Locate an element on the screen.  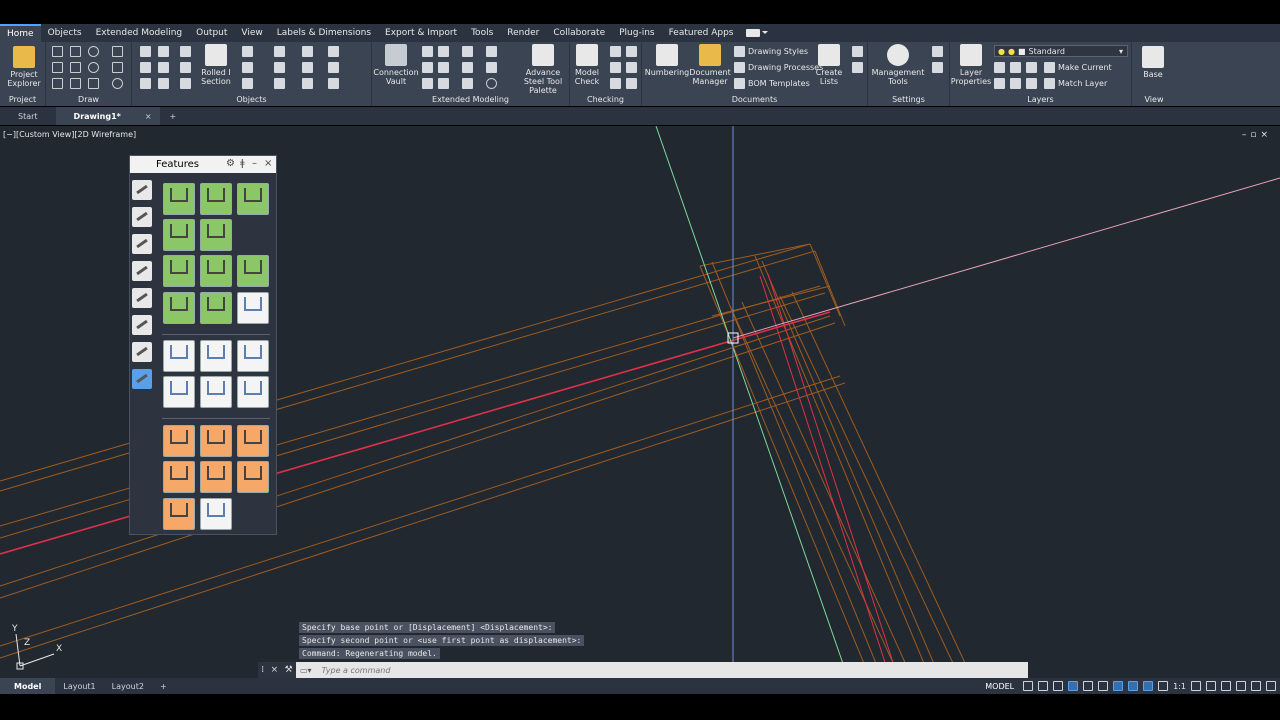
feature-hole-arc-button is located at coordinates (179, 477).